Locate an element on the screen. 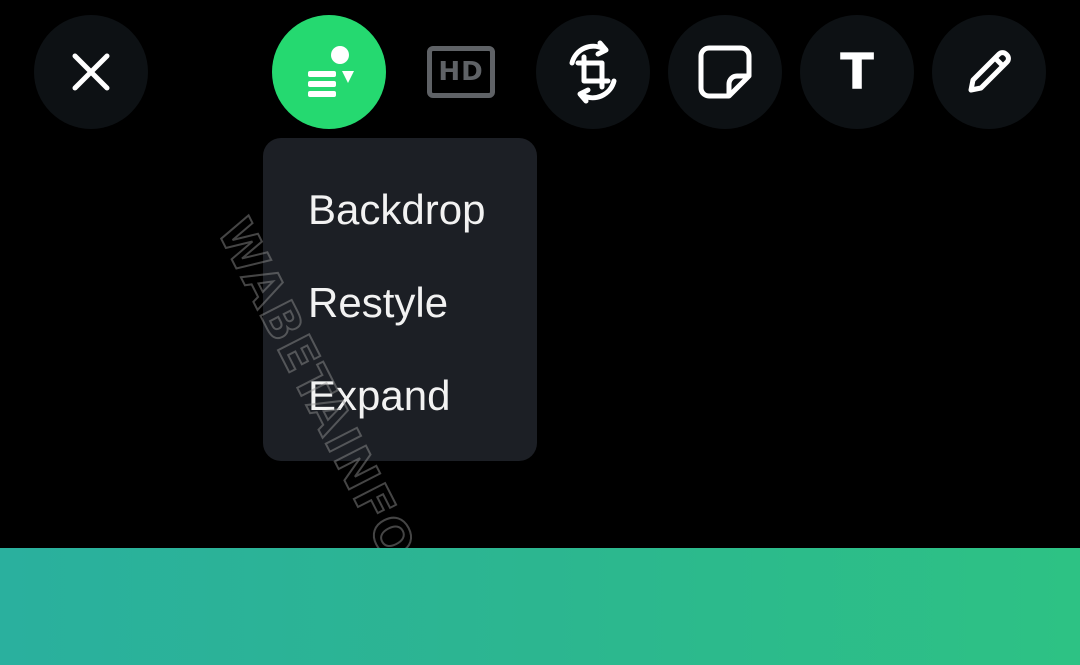 The width and height of the screenshot is (1080, 665). crop-rotate-icon is located at coordinates (593, 72).